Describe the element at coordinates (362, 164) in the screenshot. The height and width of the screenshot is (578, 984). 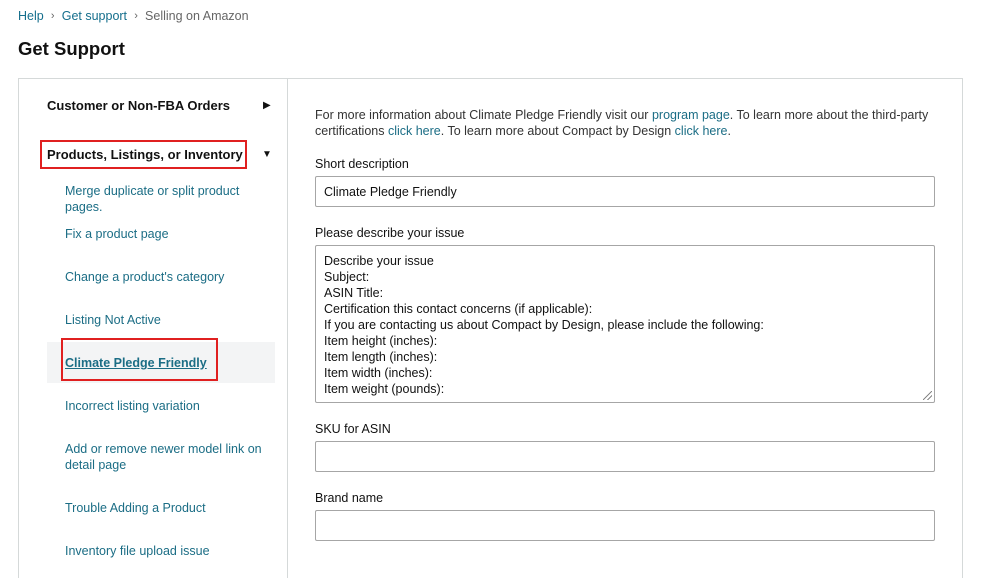
I see `short-description-label: Short description` at that location.